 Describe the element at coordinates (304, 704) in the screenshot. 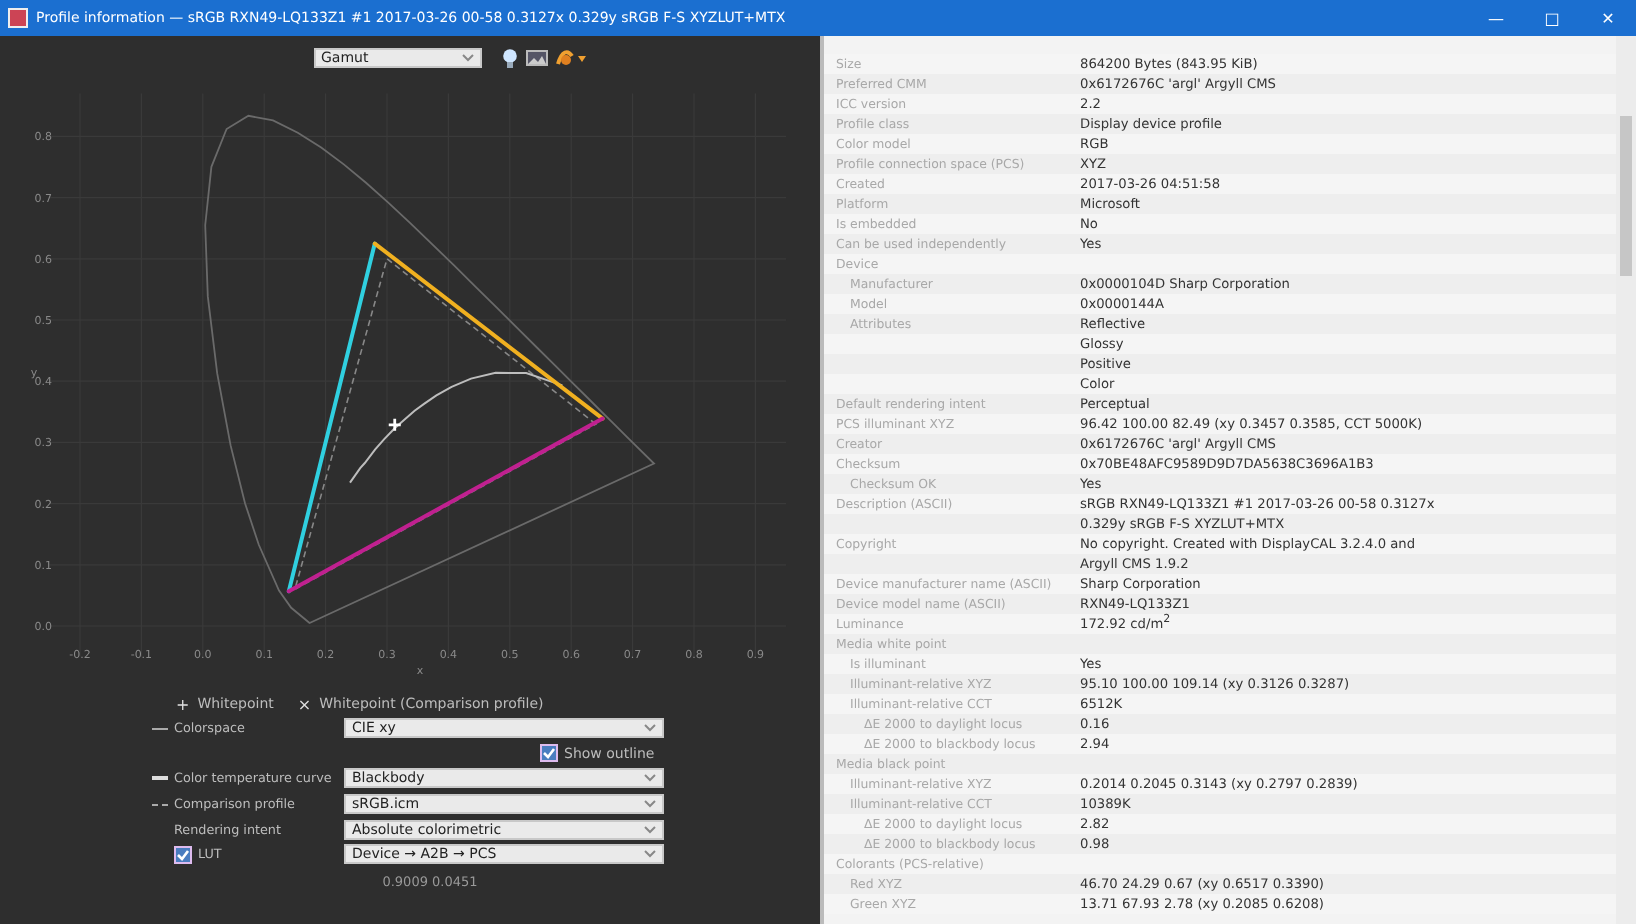

I see `cross-icon: ×` at that location.